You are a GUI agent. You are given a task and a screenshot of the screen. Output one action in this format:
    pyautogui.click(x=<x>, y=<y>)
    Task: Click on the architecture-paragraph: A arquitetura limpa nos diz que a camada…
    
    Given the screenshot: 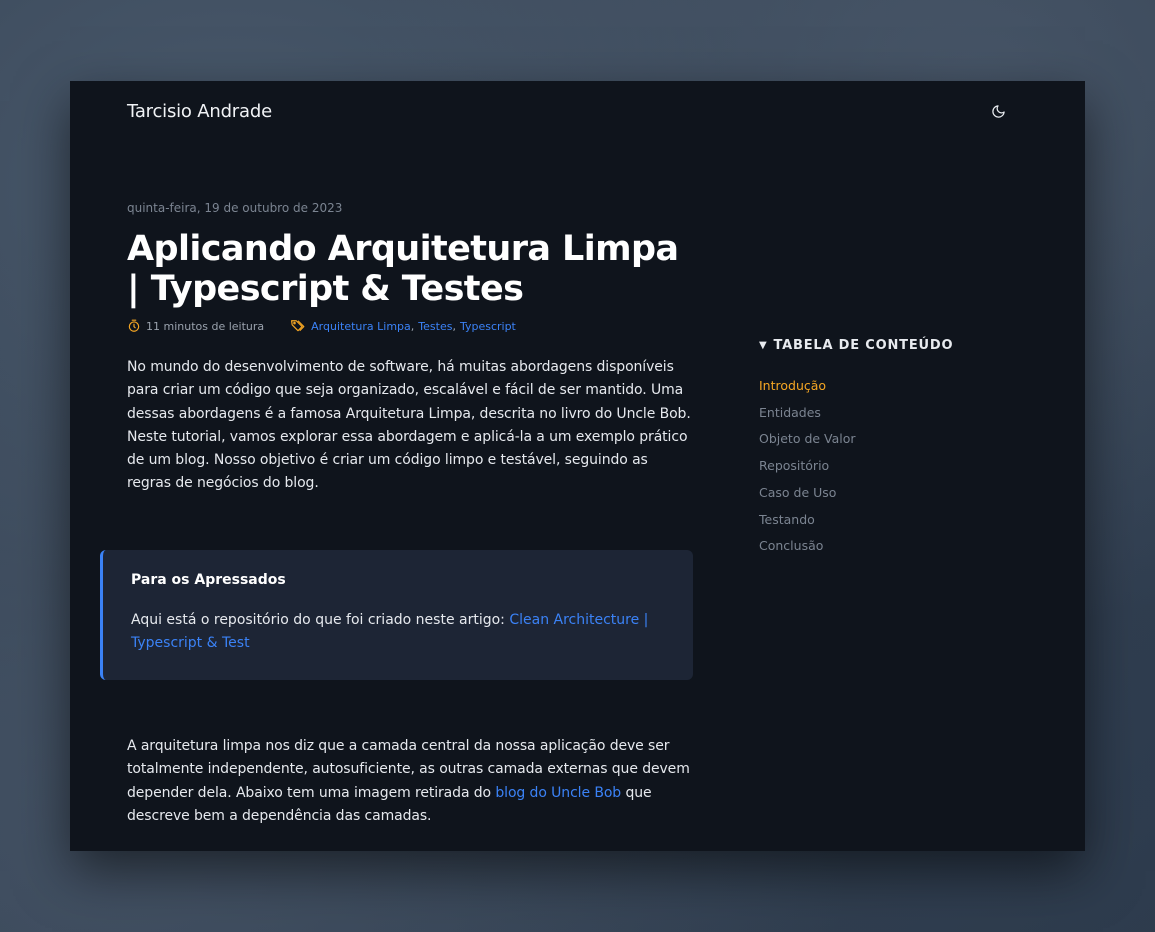 What is the action you would take?
    pyautogui.click(x=410, y=781)
    